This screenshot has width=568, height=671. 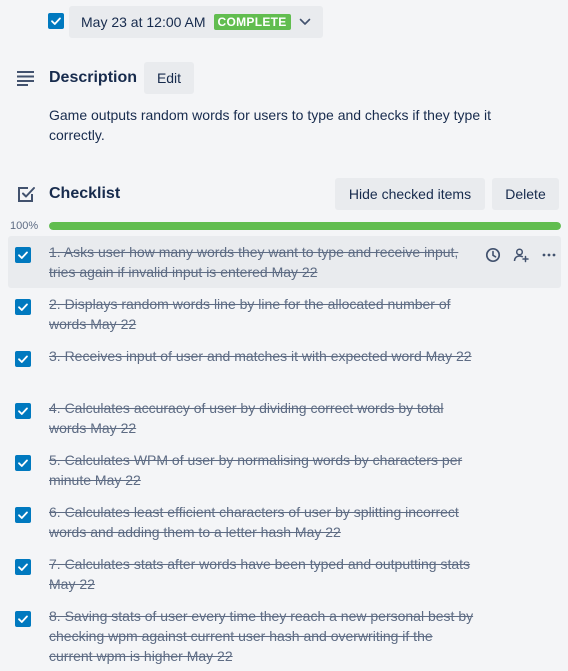 I want to click on due-date-button: May 23 at 12:00 AM COMPLETE, so click(x=196, y=22).